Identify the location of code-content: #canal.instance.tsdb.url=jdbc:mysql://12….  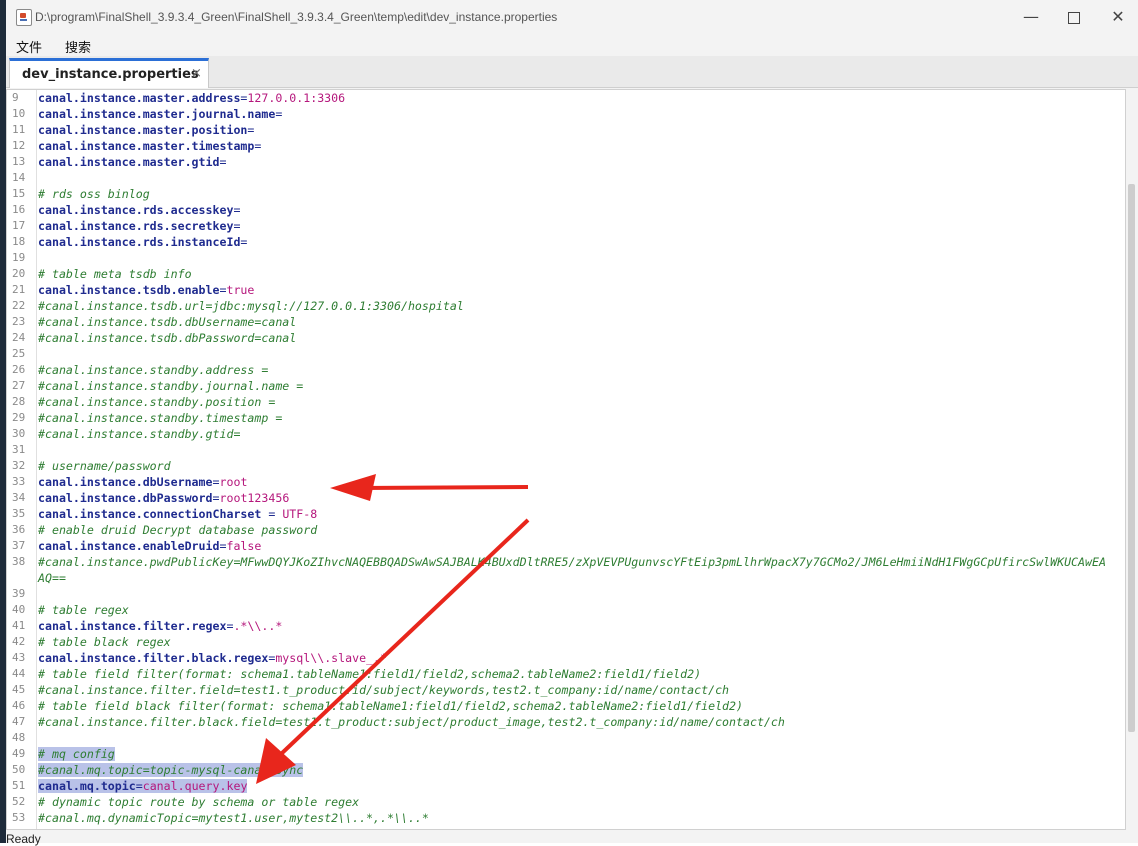
(251, 306).